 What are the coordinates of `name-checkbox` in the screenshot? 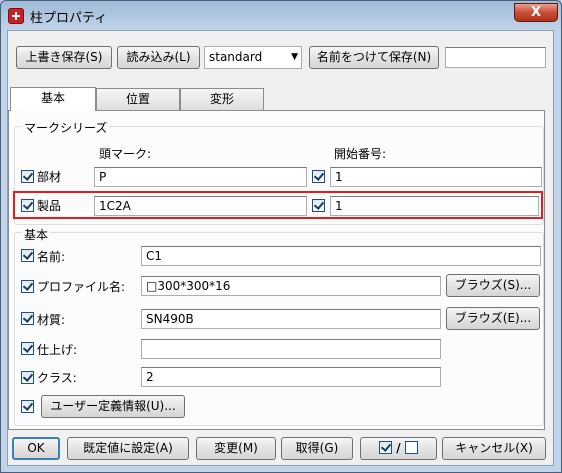 It's located at (27, 255).